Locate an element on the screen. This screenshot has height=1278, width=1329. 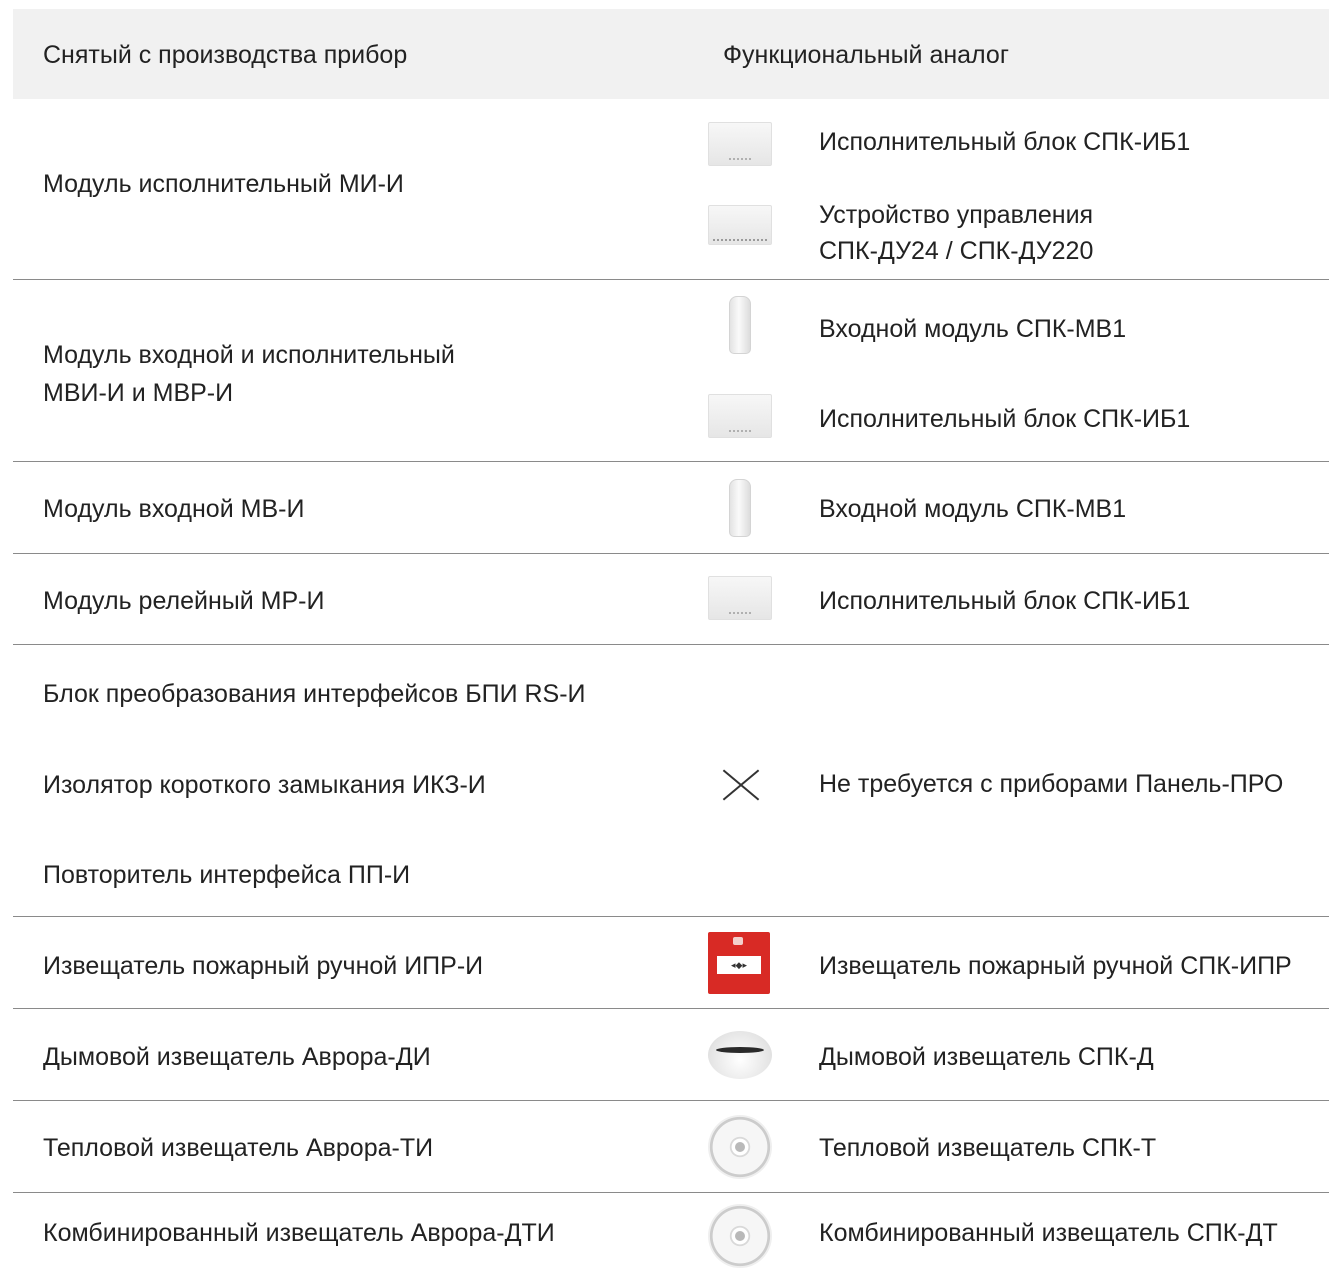
discontinued-device: Извещатель пожарный ручной ИПР-И is located at coordinates (263, 966).